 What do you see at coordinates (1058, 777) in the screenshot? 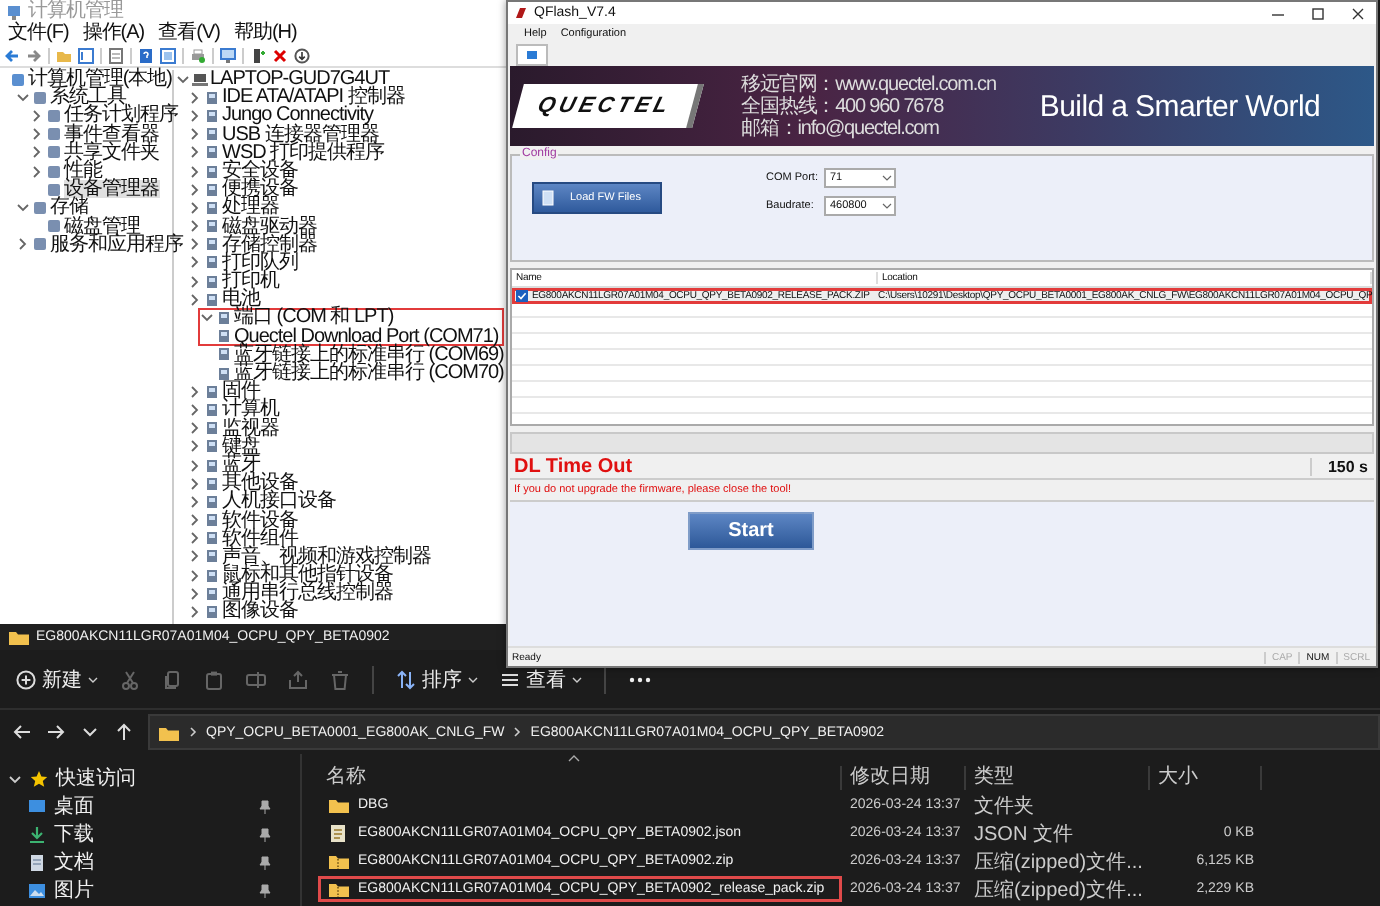
I see `column-header: 类型` at bounding box center [1058, 777].